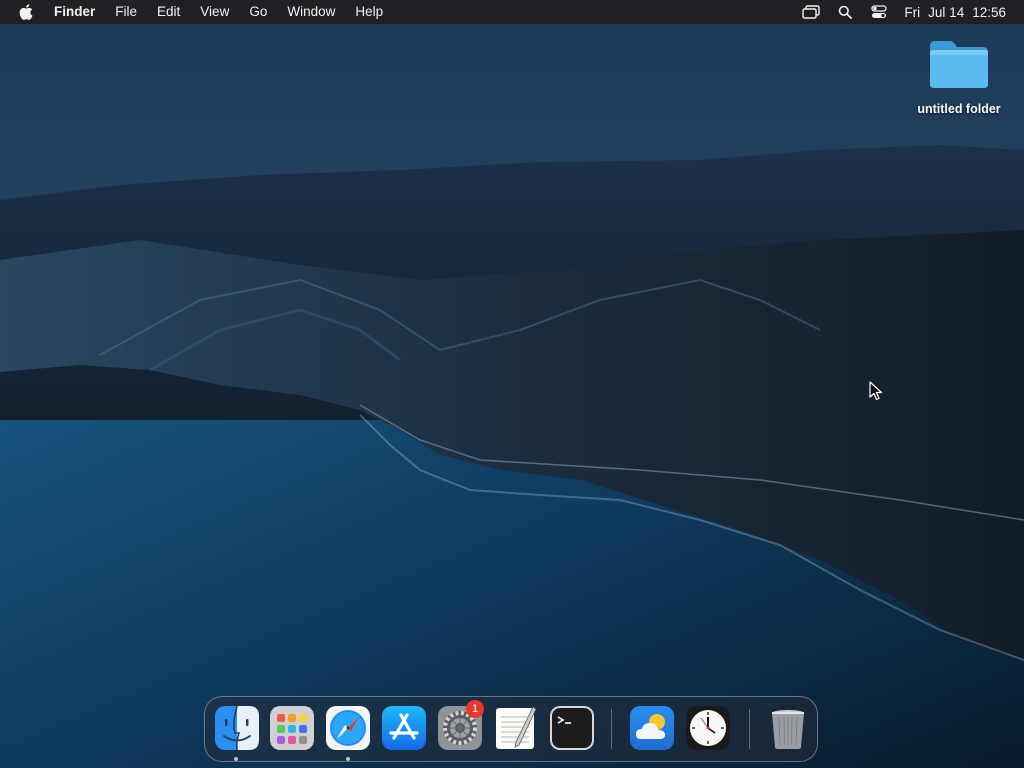 The width and height of the screenshot is (1024, 768). I want to click on launchpad-icon, so click(292, 728).